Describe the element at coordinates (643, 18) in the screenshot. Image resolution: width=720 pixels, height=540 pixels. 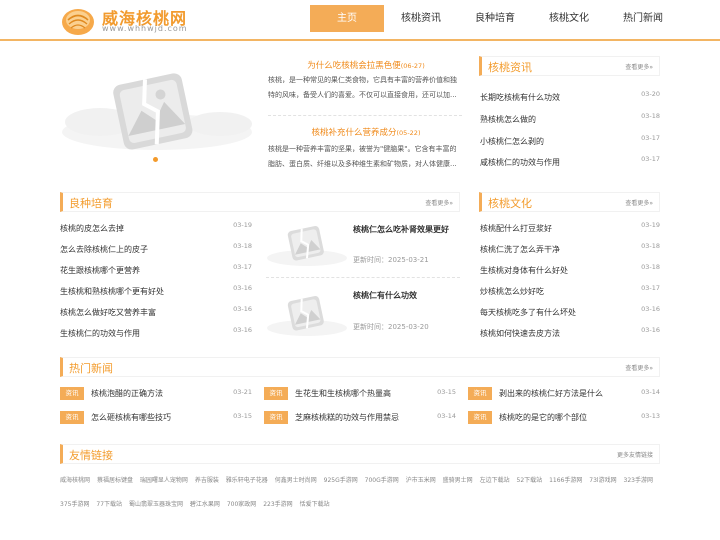
I see `nav-hot-news: 热门新闻` at that location.